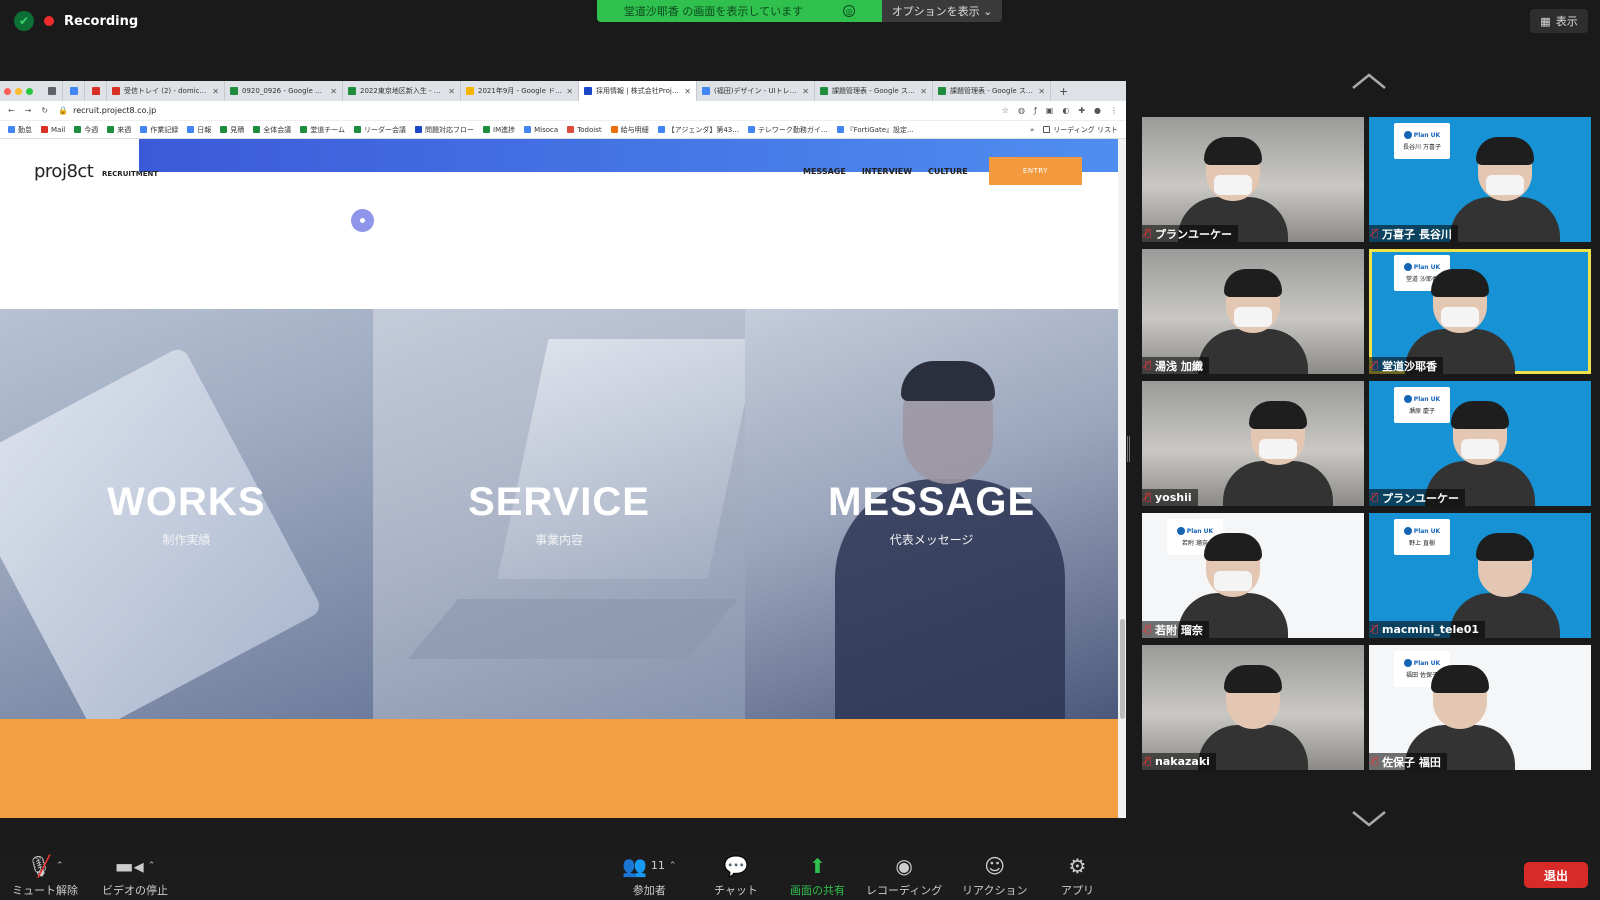 The width and height of the screenshot is (1600, 900). What do you see at coordinates (1480, 443) in the screenshot?
I see `participant-tile: Plan UK 瀬原 慶子 🎙̸ プランユーケー` at bounding box center [1480, 443].